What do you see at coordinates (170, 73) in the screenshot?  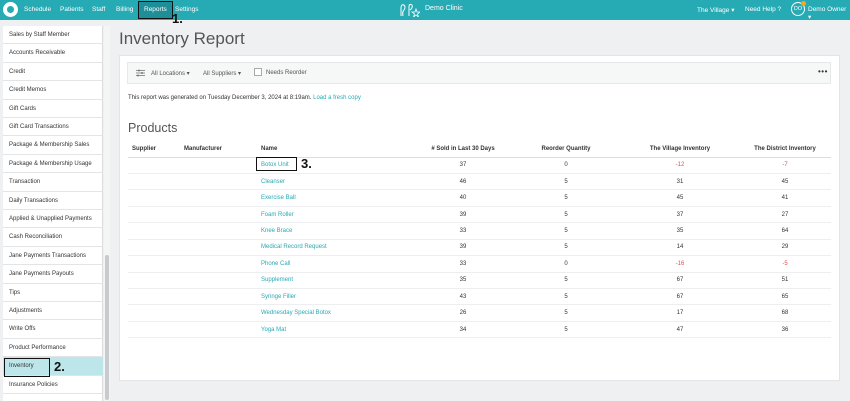 I see `locations-dropdown: All Locations ▾` at bounding box center [170, 73].